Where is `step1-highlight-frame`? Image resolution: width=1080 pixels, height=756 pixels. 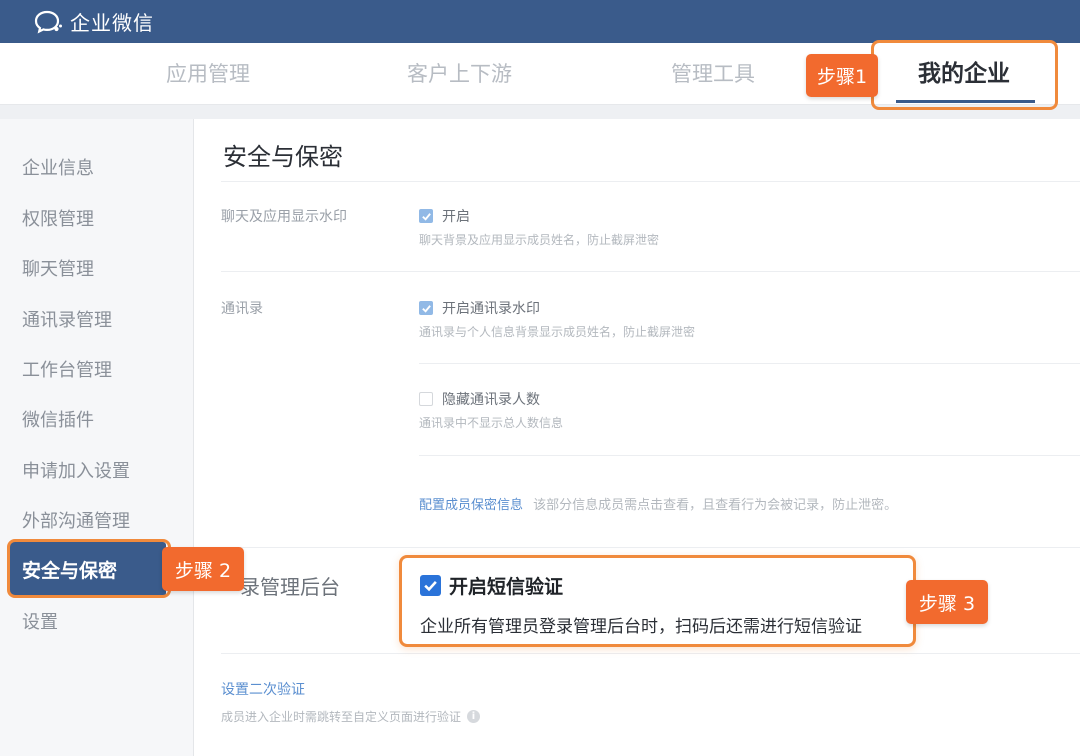 step1-highlight-frame is located at coordinates (964, 75).